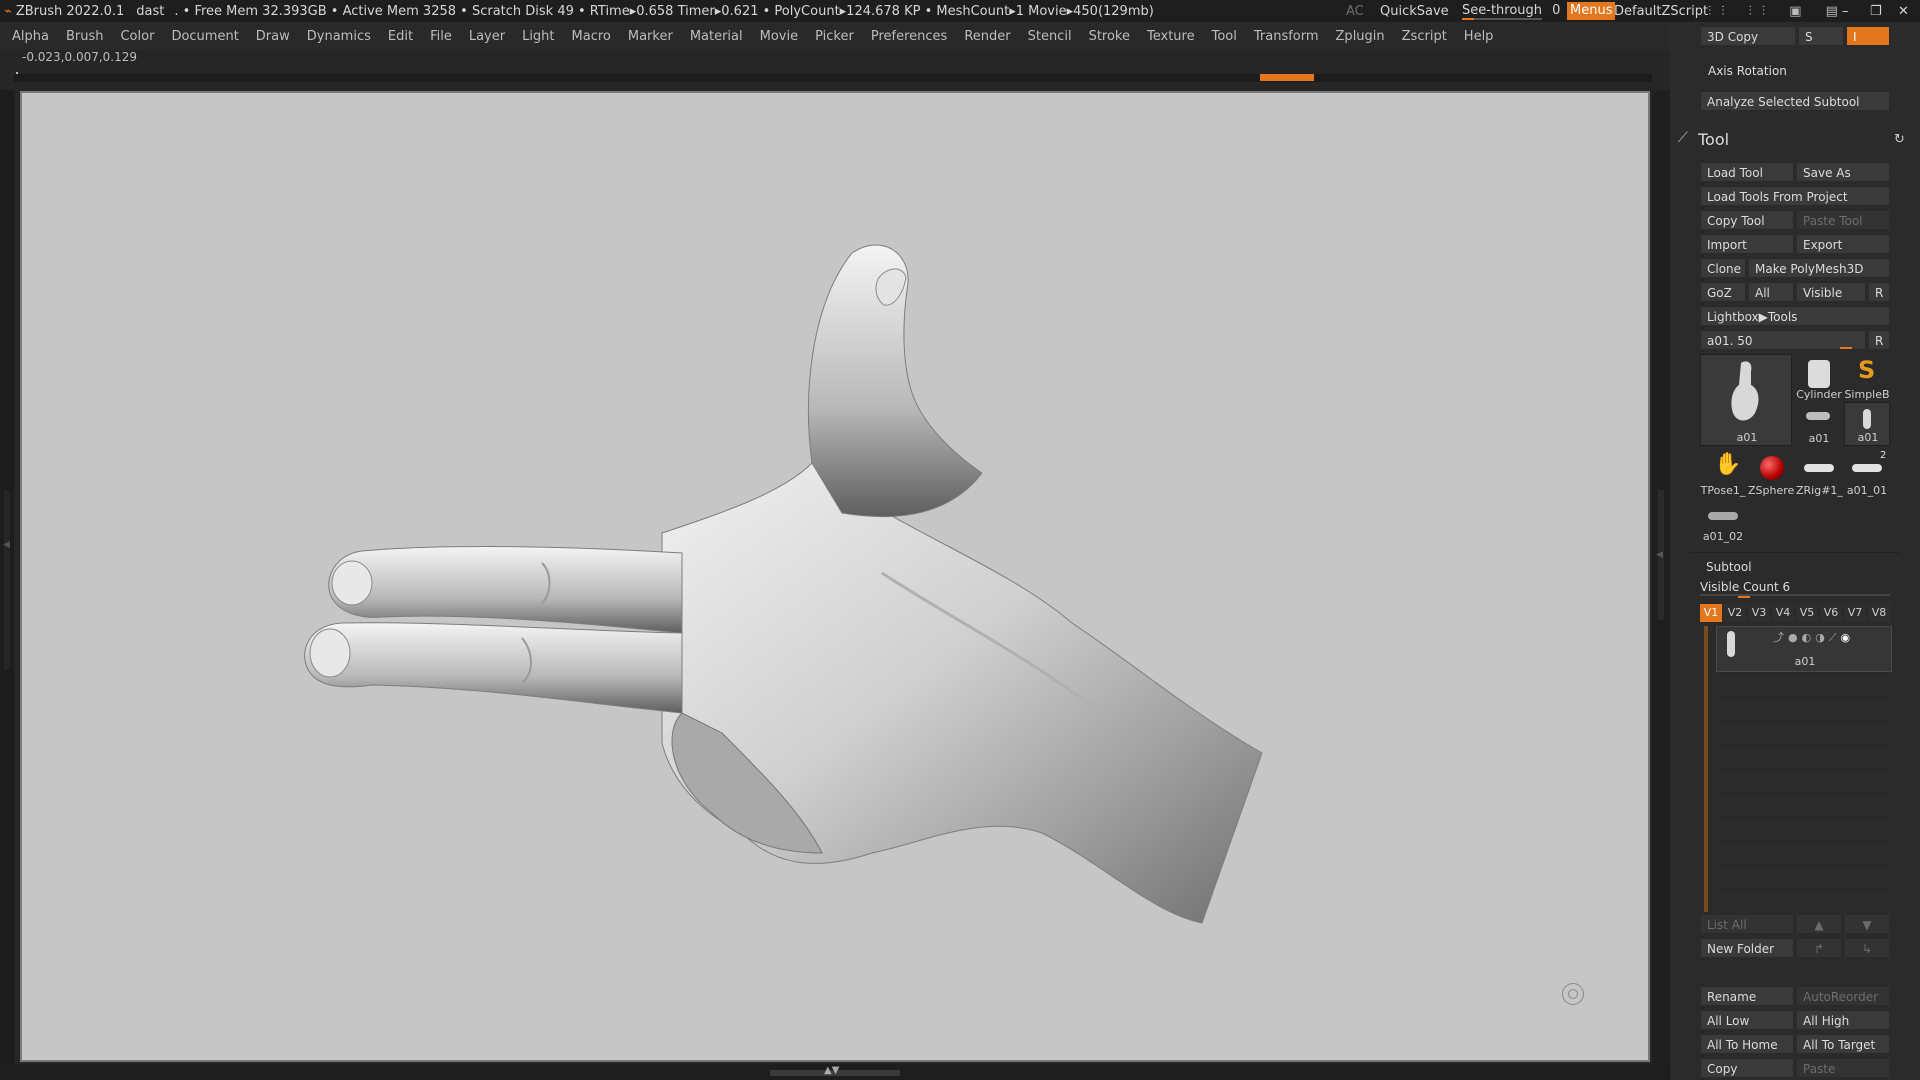 Image resolution: width=1920 pixels, height=1080 pixels. I want to click on restore-icon: ❐, so click(1876, 11).